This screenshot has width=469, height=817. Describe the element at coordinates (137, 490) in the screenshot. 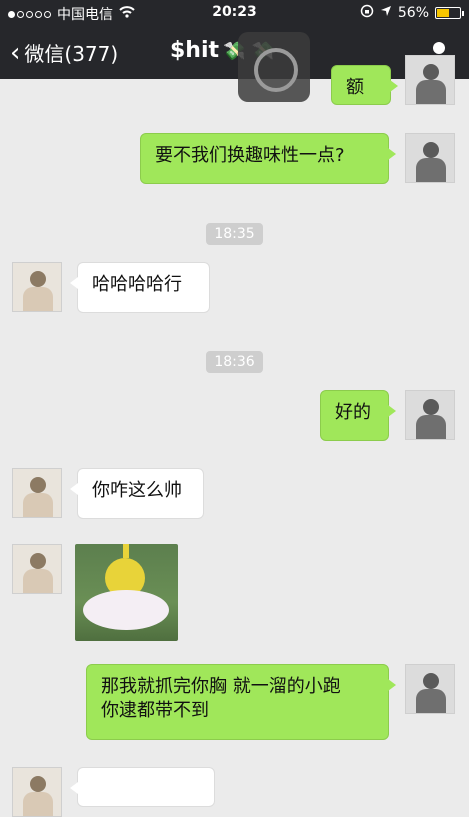

I see `message-text: 你咋这么帅` at that location.